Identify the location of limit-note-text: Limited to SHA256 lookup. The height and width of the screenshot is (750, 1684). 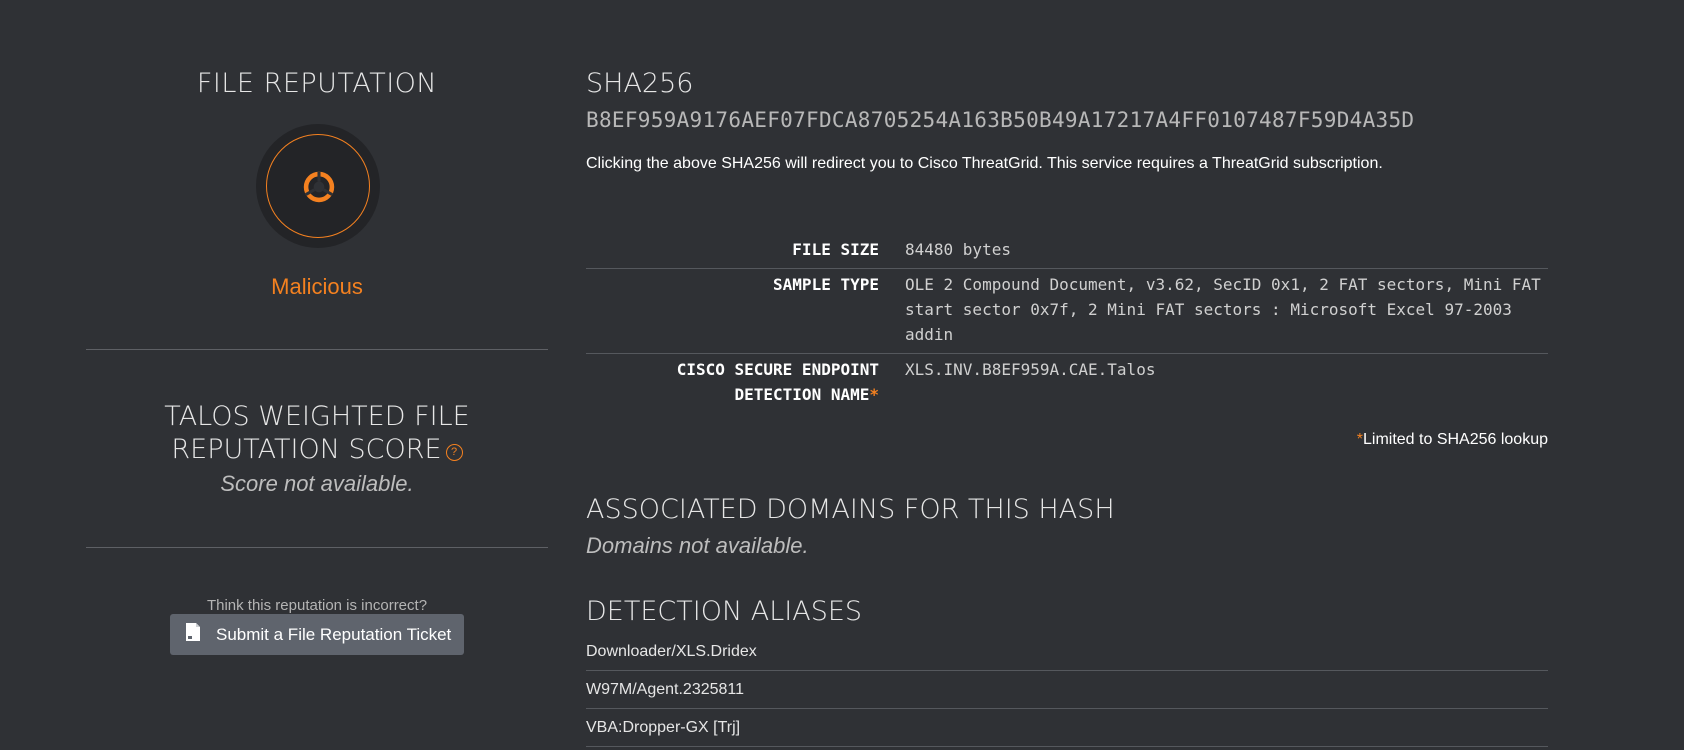
(1455, 439).